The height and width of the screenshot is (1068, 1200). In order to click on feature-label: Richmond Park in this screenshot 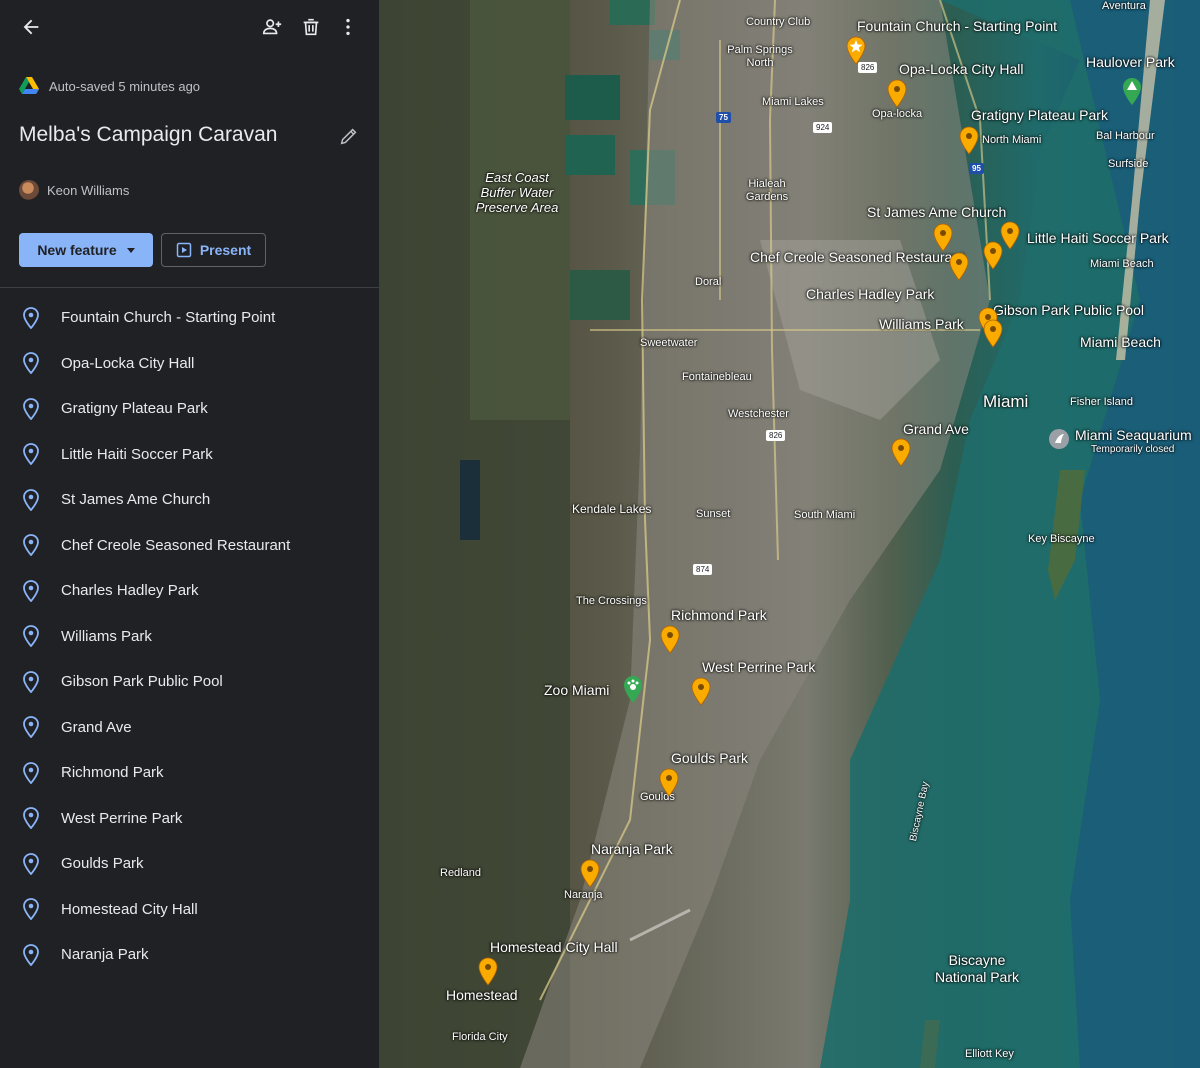, I will do `click(719, 615)`.